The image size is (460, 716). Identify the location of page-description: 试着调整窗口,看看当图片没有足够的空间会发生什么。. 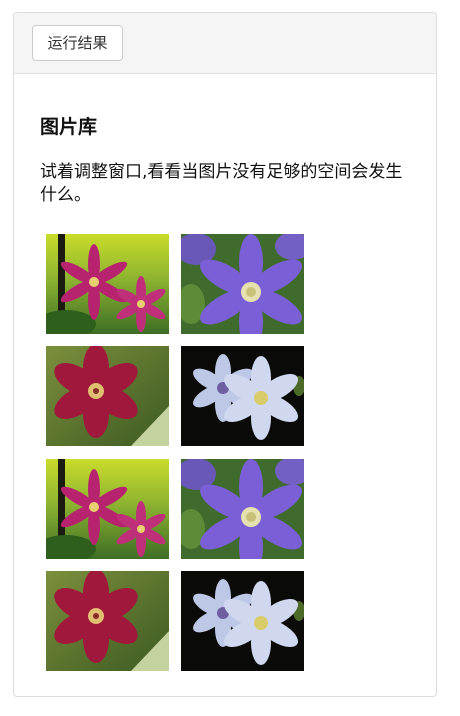
(221, 183).